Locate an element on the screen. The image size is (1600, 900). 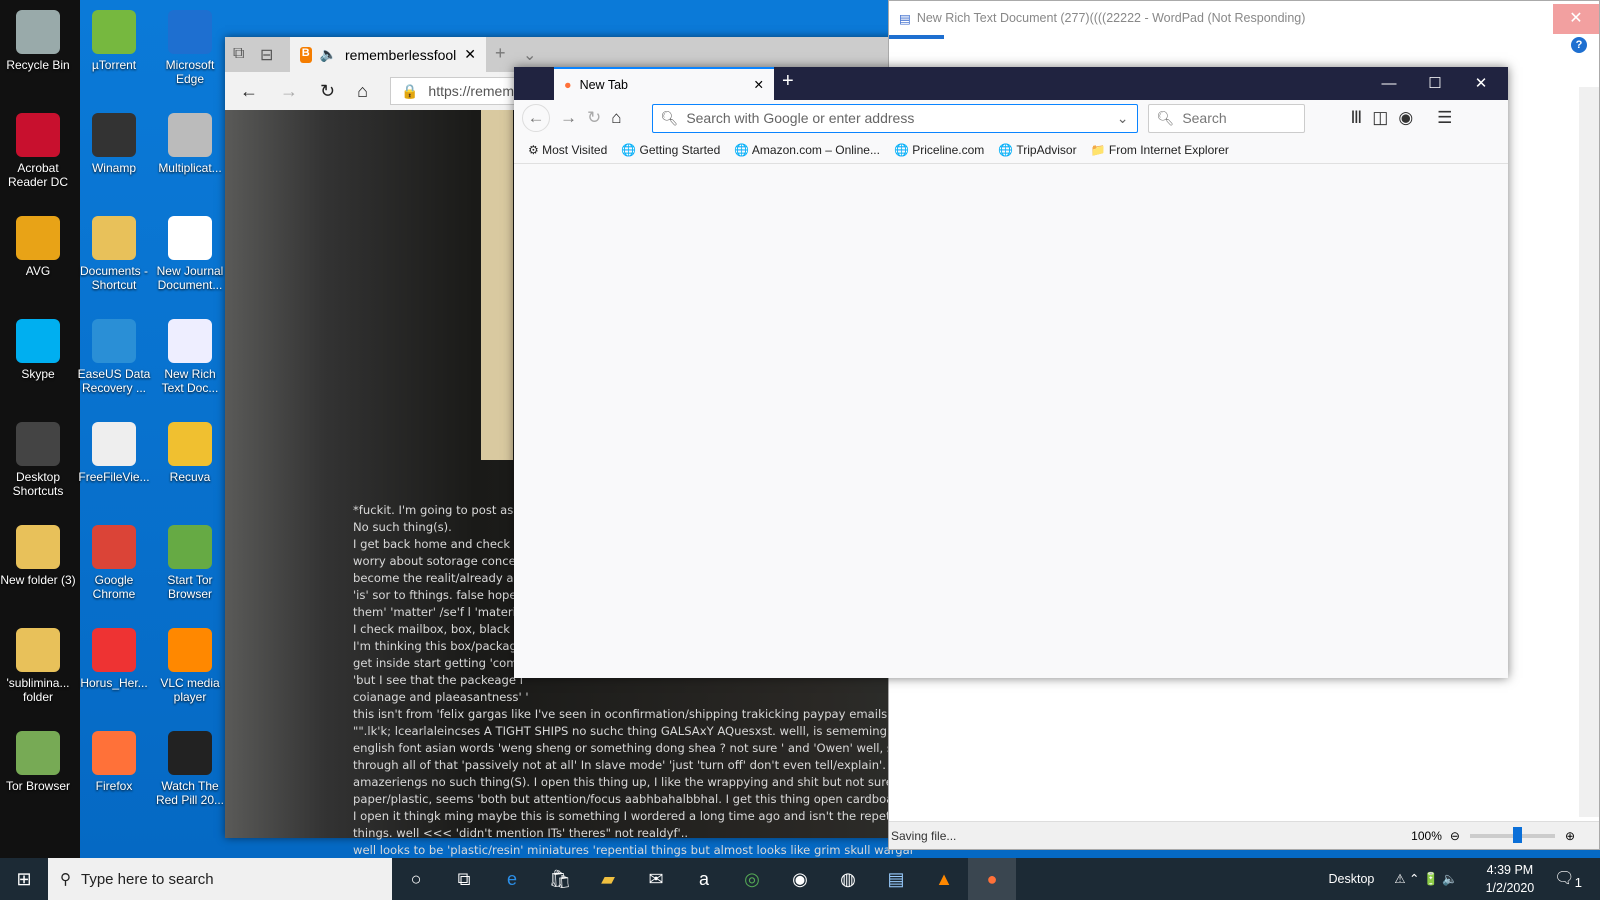
desktop-icon: Start Tor Browser is located at coordinates (190, 561).